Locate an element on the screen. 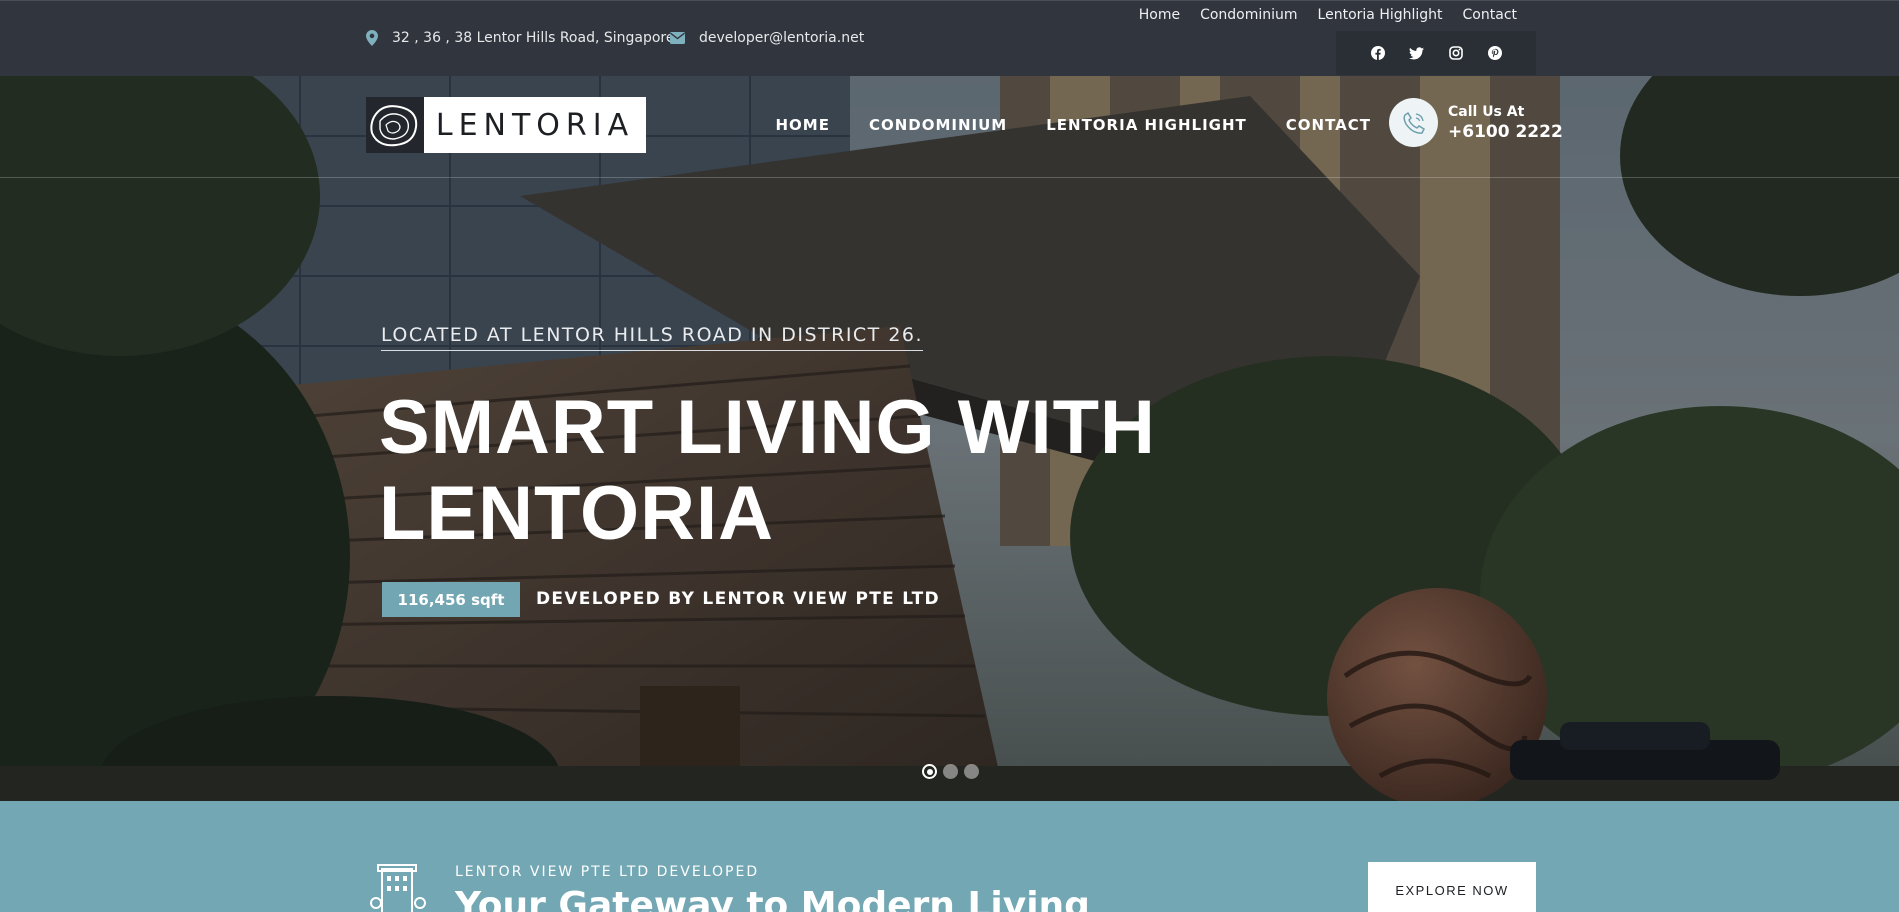  hero-headline: SMART LIVING WITH LENTORIA is located at coordinates (829, 471).